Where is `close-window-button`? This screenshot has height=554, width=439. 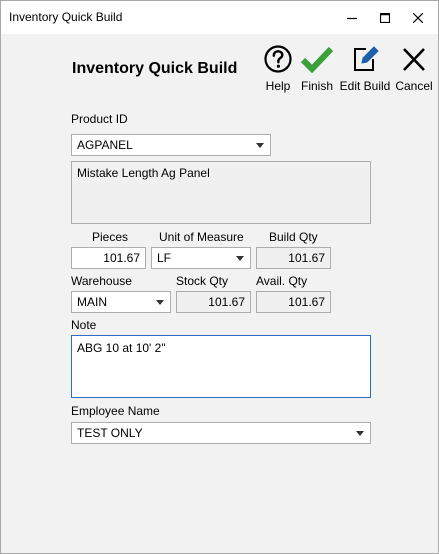 close-window-button is located at coordinates (418, 17).